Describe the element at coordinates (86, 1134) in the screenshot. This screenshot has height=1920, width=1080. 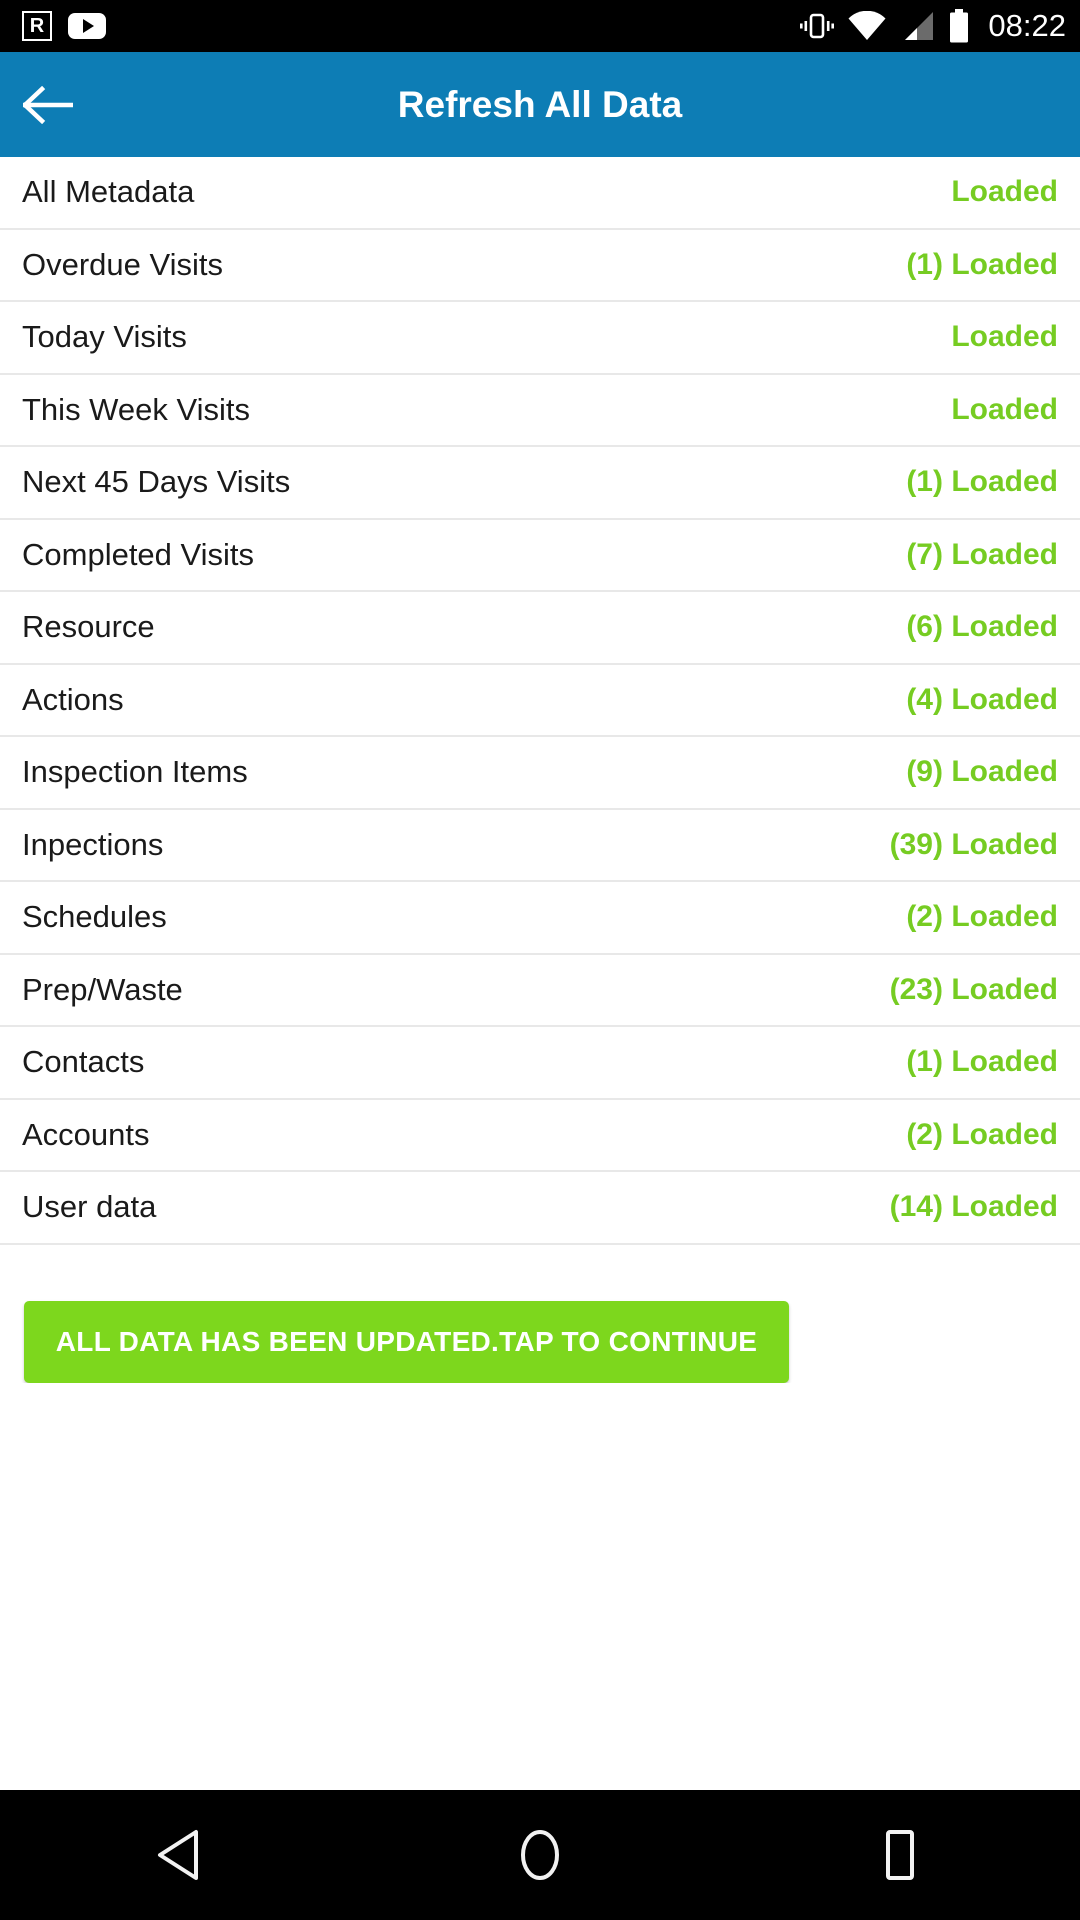
I see `row-label: Accounts` at that location.